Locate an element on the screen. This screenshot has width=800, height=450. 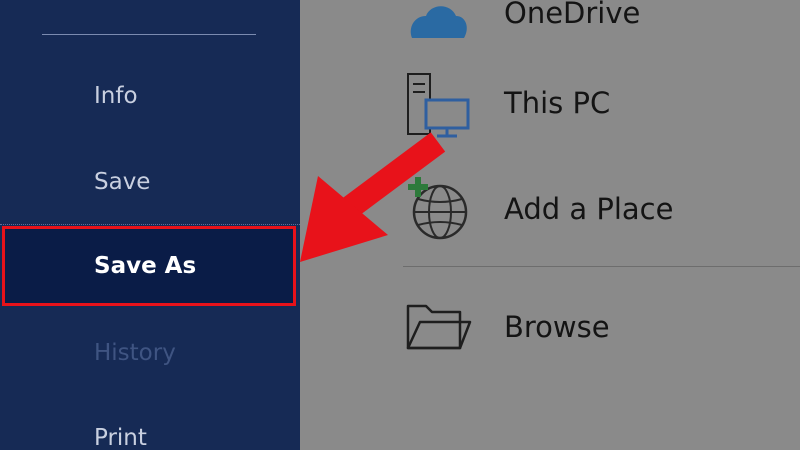
place-browse: Browse is located at coordinates (600, 330).